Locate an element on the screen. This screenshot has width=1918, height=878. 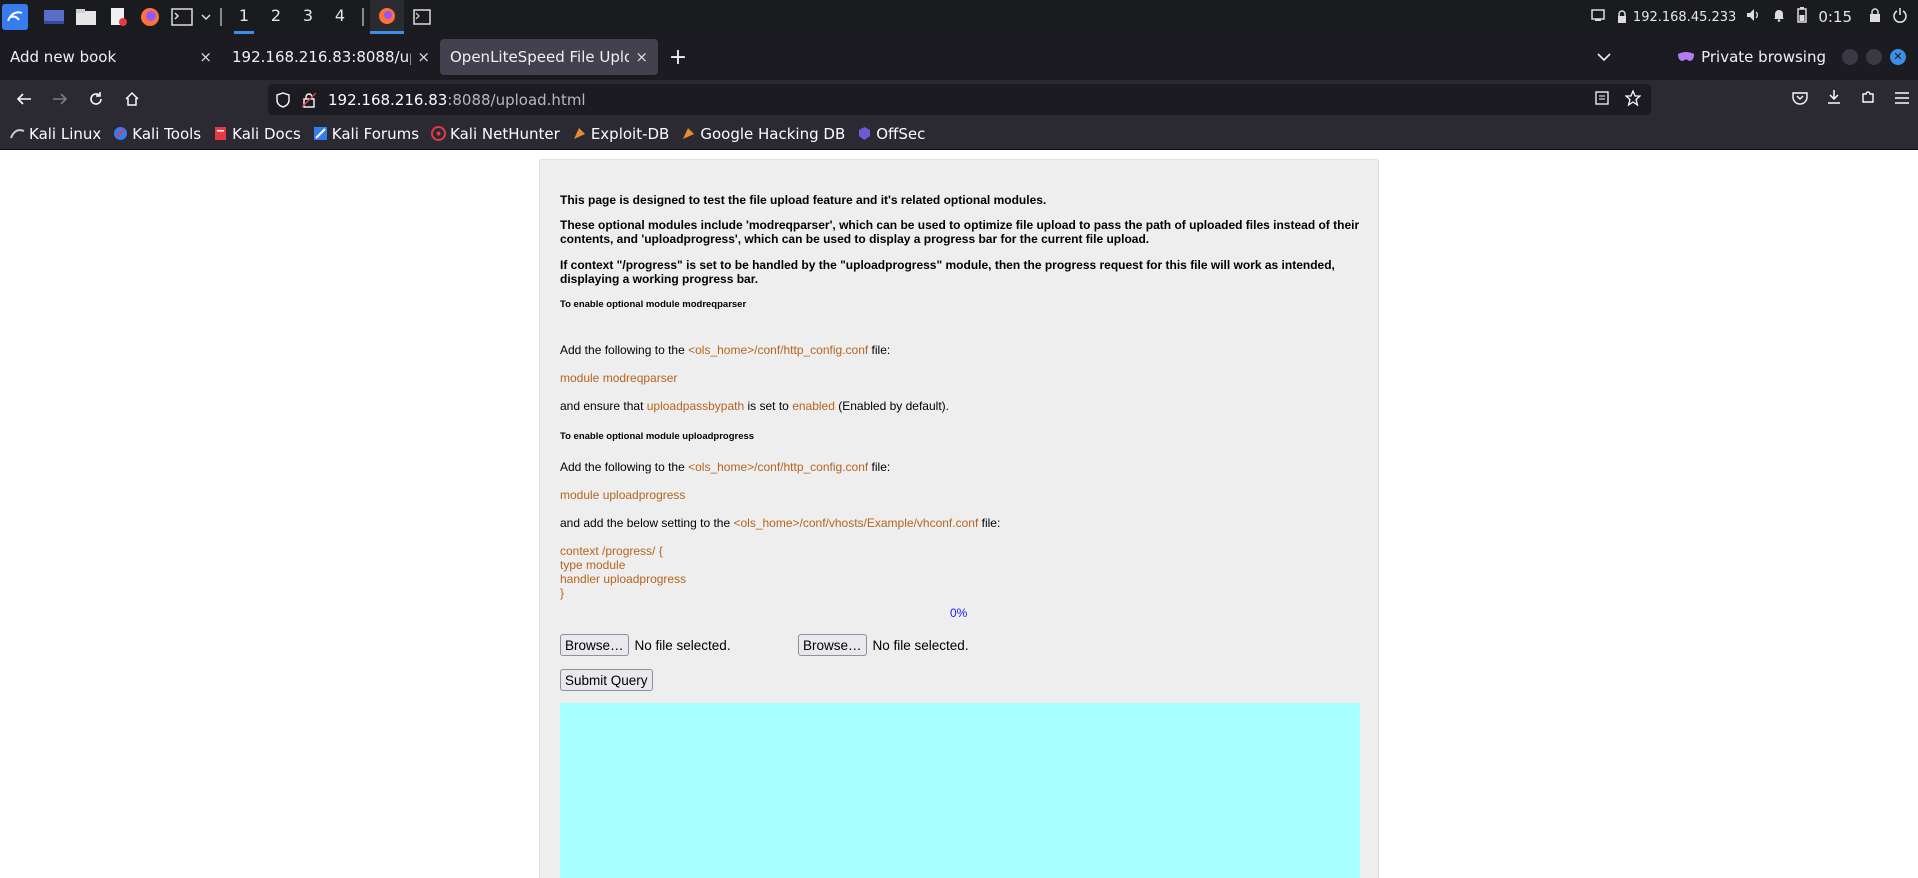
google-hacking-db-icon is located at coordinates (689, 133).